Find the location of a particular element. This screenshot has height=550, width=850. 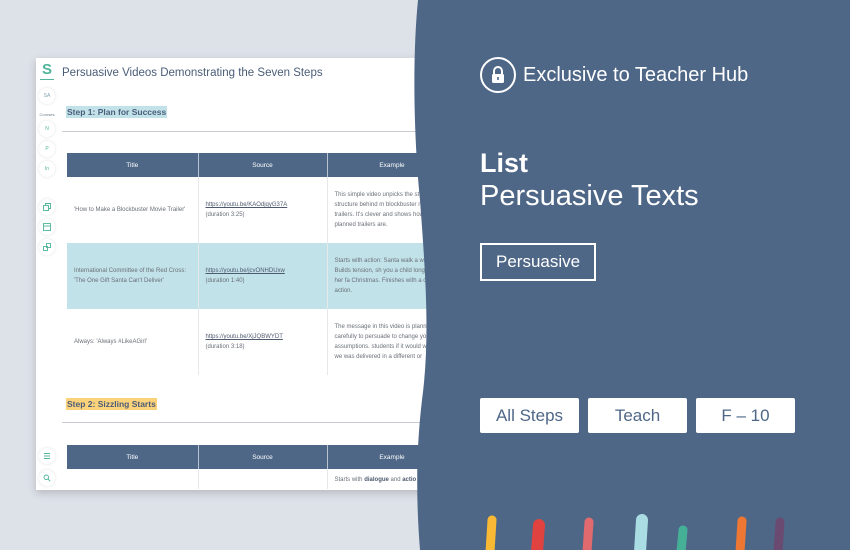

video-duration: (duration 3:18) is located at coordinates (225, 347).